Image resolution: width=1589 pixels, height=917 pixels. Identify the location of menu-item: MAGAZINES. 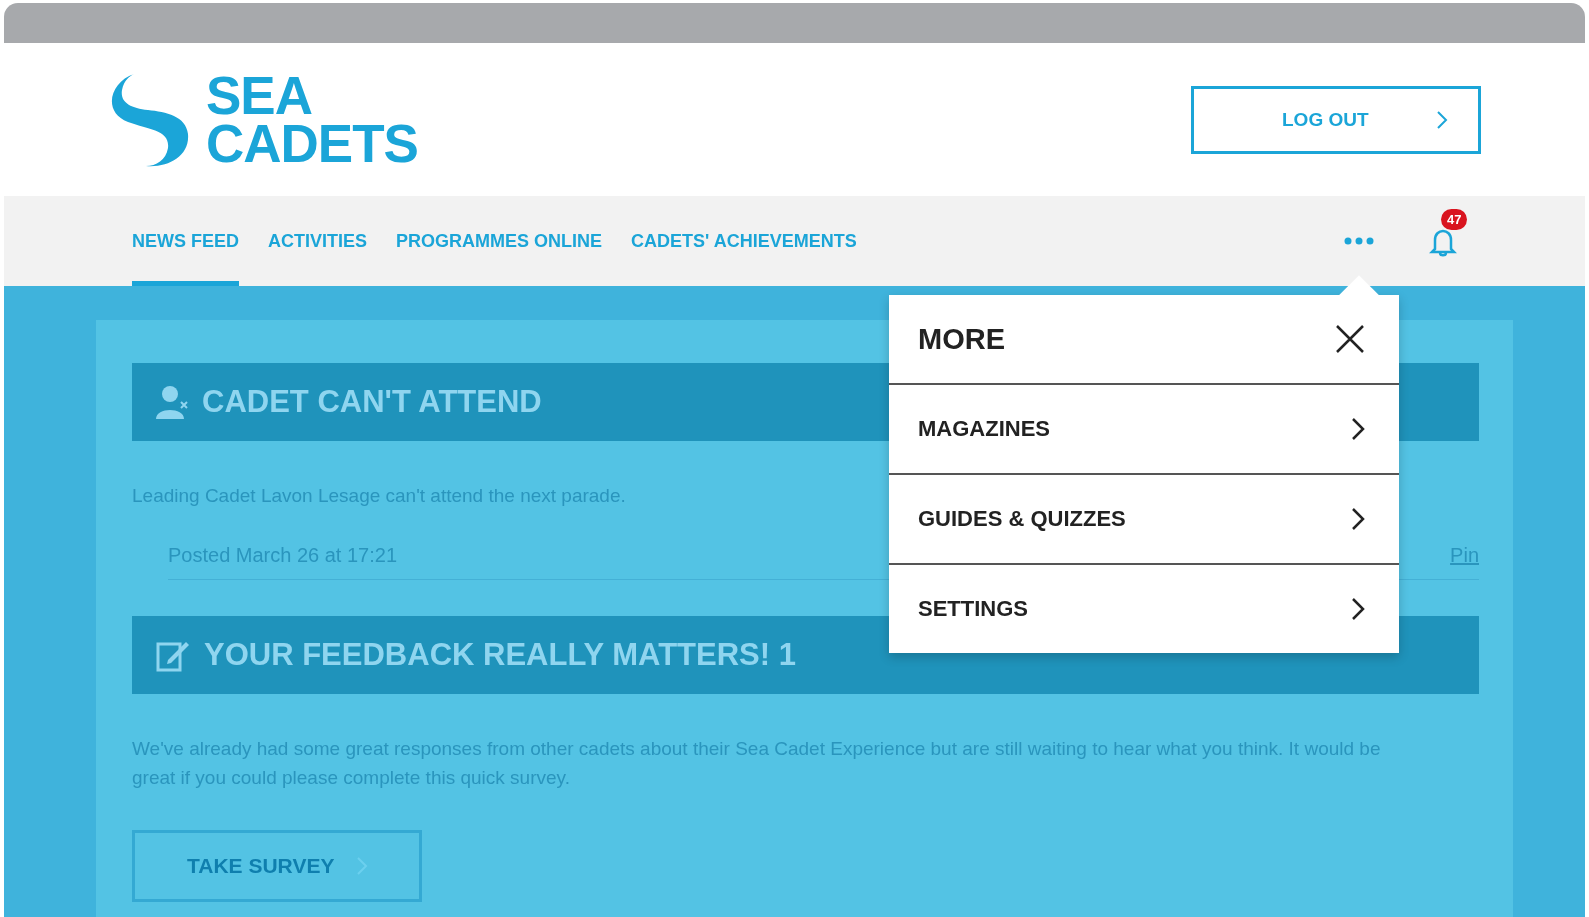
(1144, 430).